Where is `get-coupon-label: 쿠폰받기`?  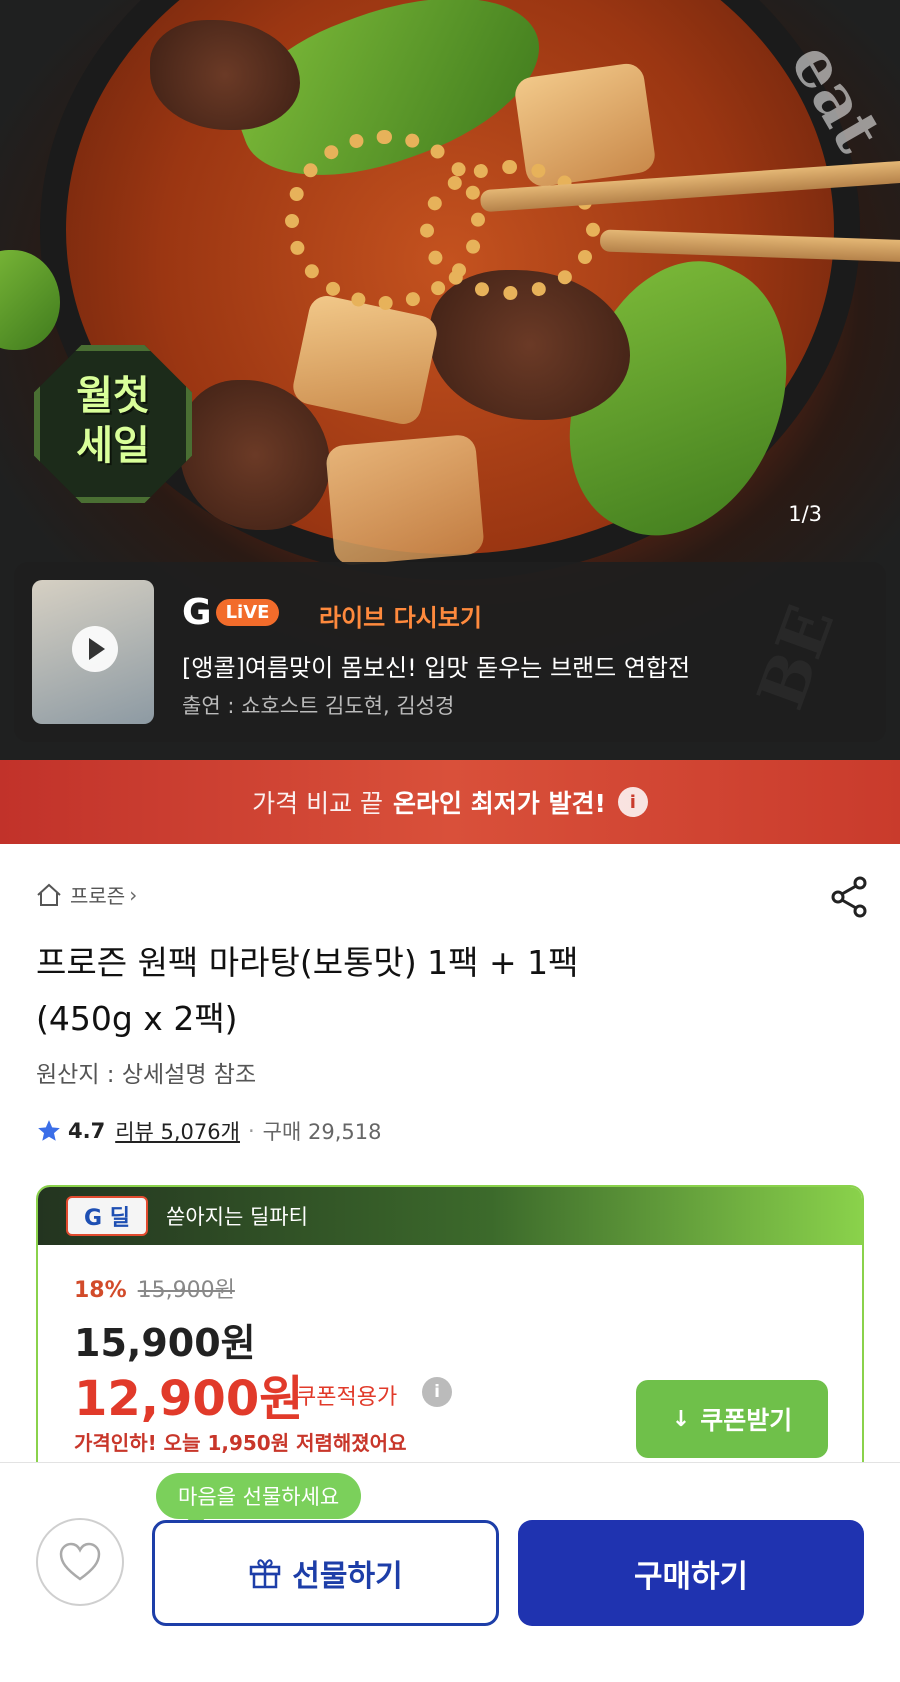
get-coupon-label: 쿠폰받기 is located at coordinates (746, 1420).